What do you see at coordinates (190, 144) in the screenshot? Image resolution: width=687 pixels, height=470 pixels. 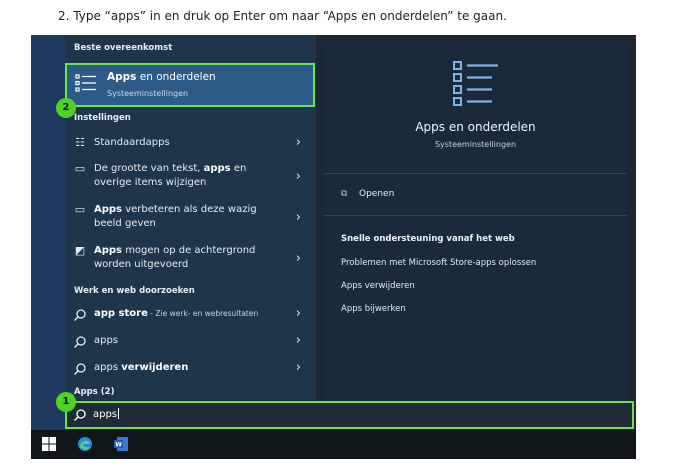 I see `settings-item-standaardapps: ☷ Standaardapps ›` at bounding box center [190, 144].